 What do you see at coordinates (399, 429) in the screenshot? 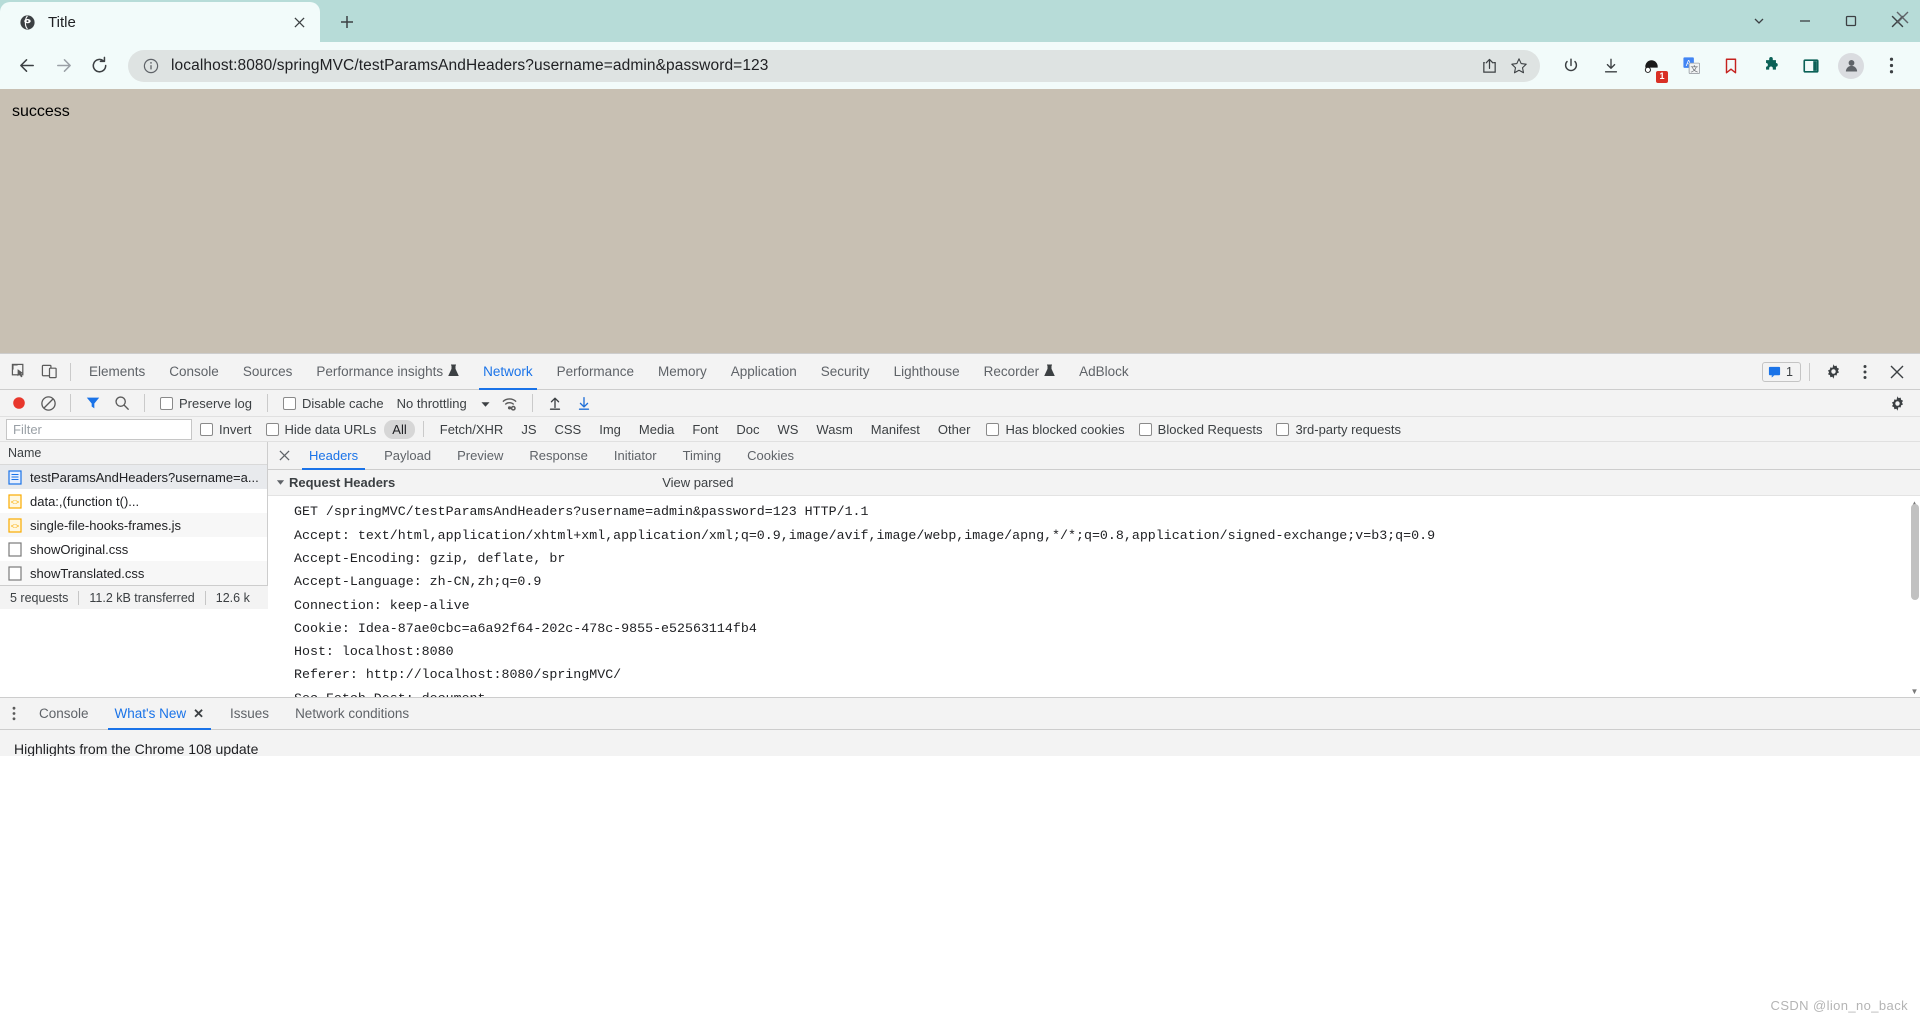
I see `filter-type-all: All` at bounding box center [399, 429].